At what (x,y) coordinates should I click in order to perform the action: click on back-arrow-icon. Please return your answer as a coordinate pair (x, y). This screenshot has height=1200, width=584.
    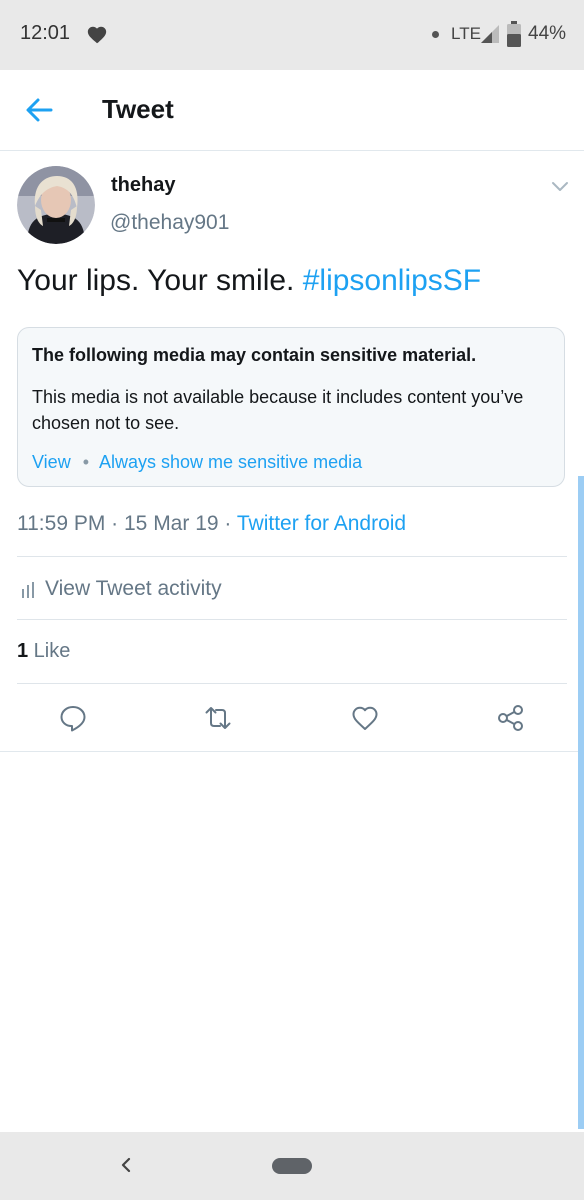
    Looking at the image, I should click on (39, 110).